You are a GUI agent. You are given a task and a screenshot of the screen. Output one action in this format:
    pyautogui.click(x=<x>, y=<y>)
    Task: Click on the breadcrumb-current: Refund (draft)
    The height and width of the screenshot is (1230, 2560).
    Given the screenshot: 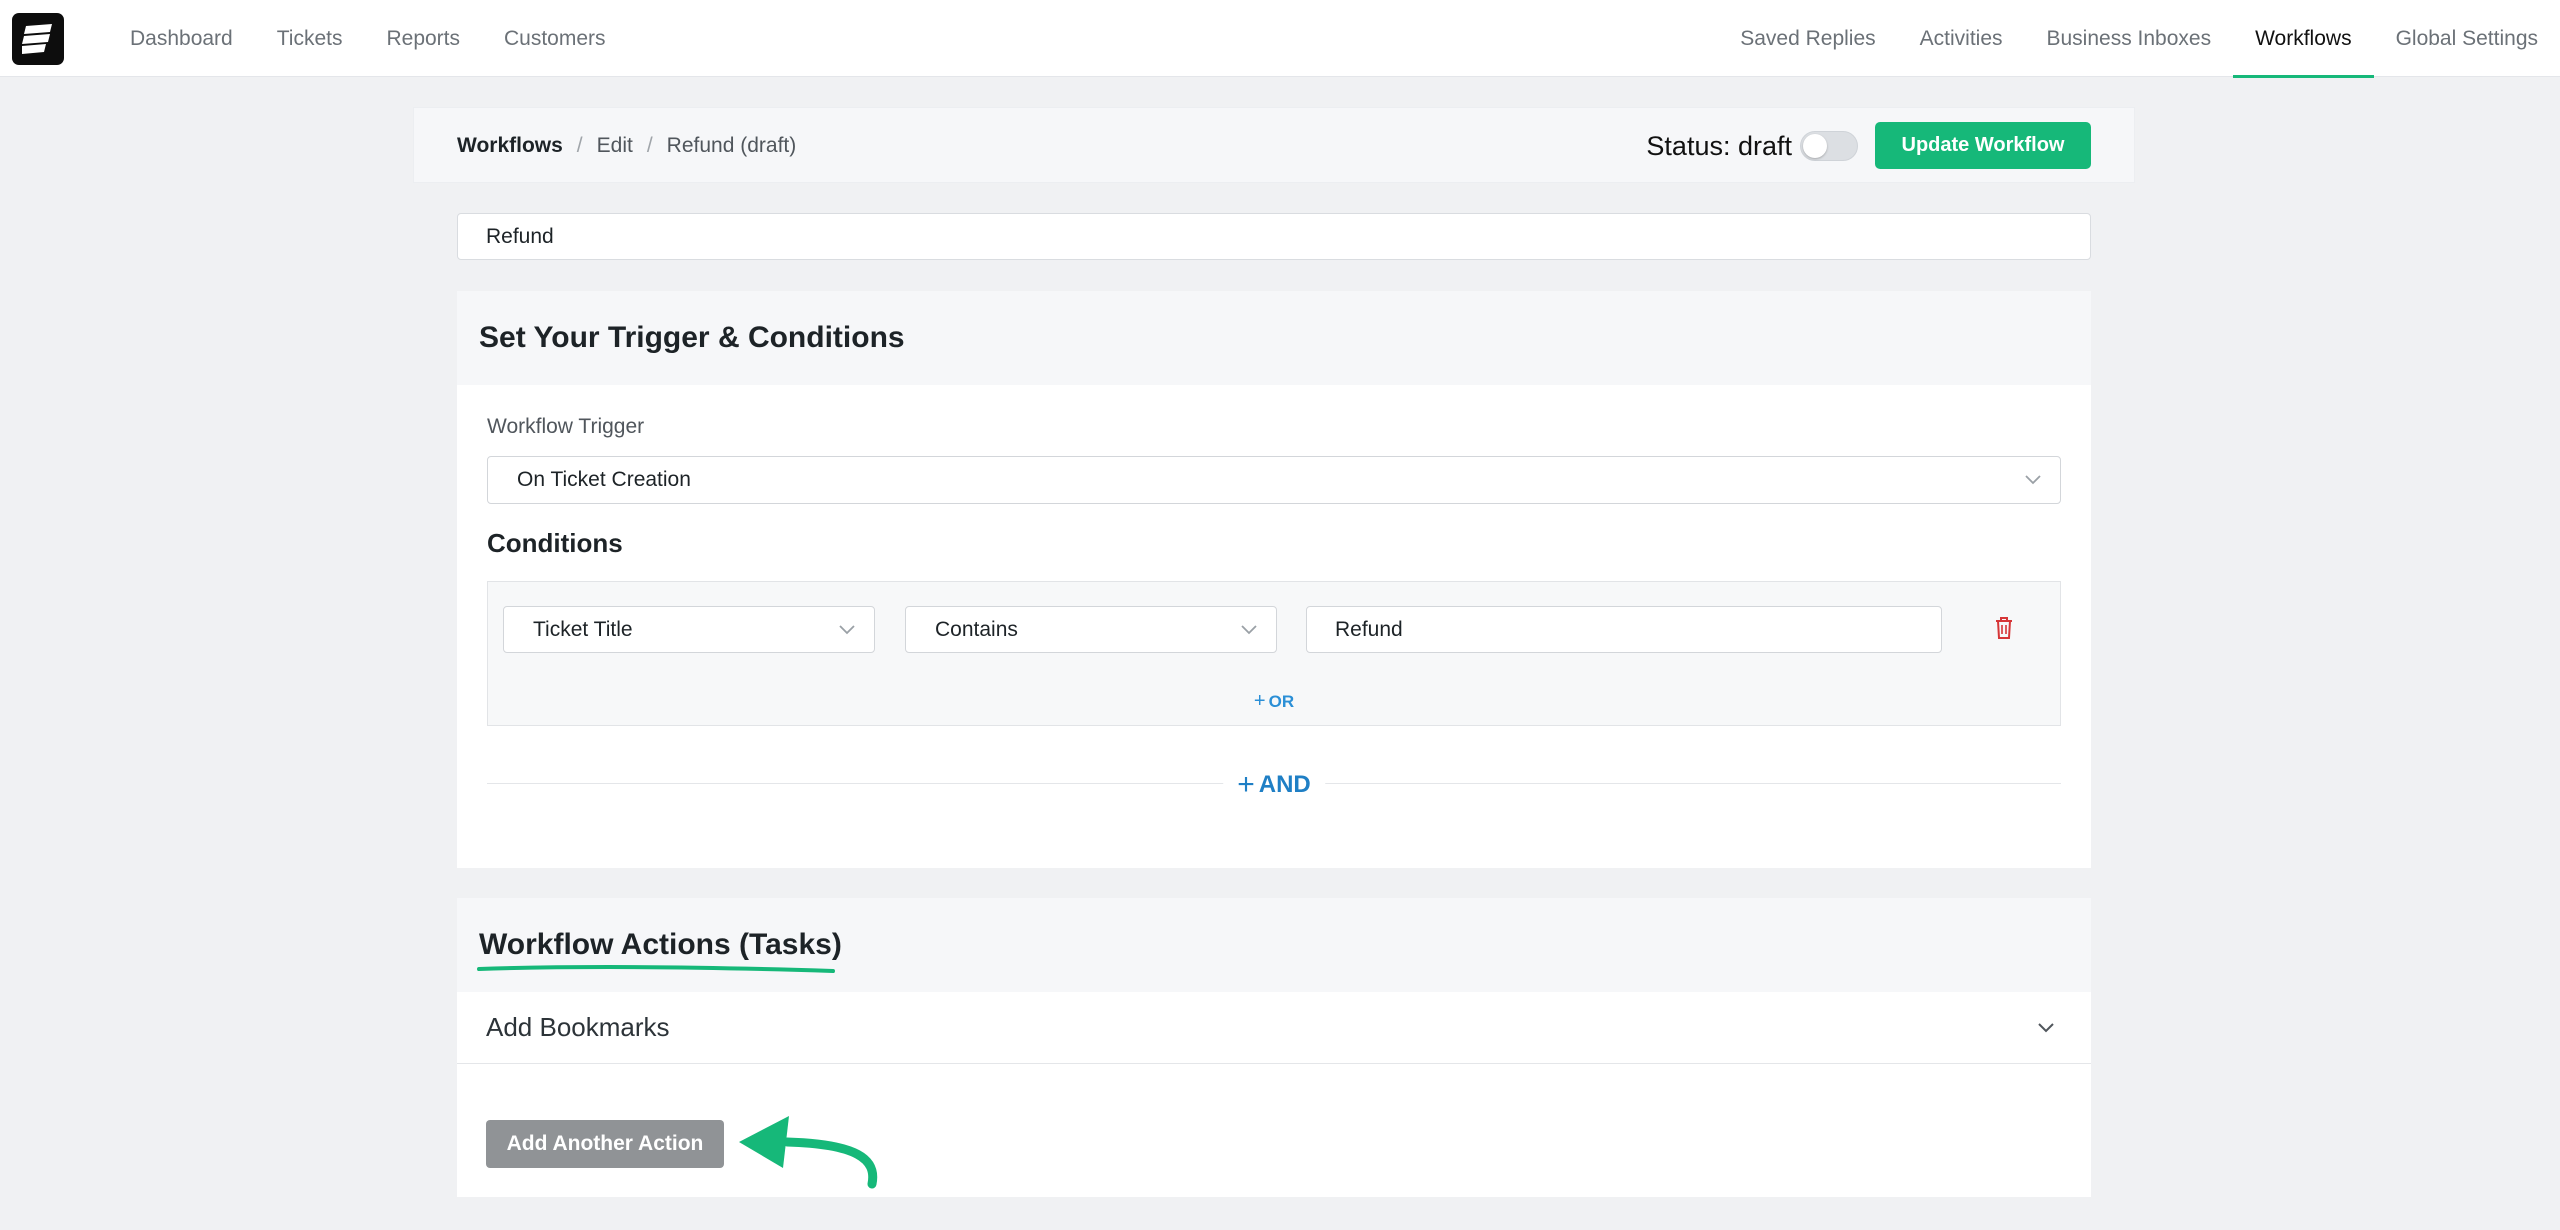 What is the action you would take?
    pyautogui.click(x=731, y=145)
    